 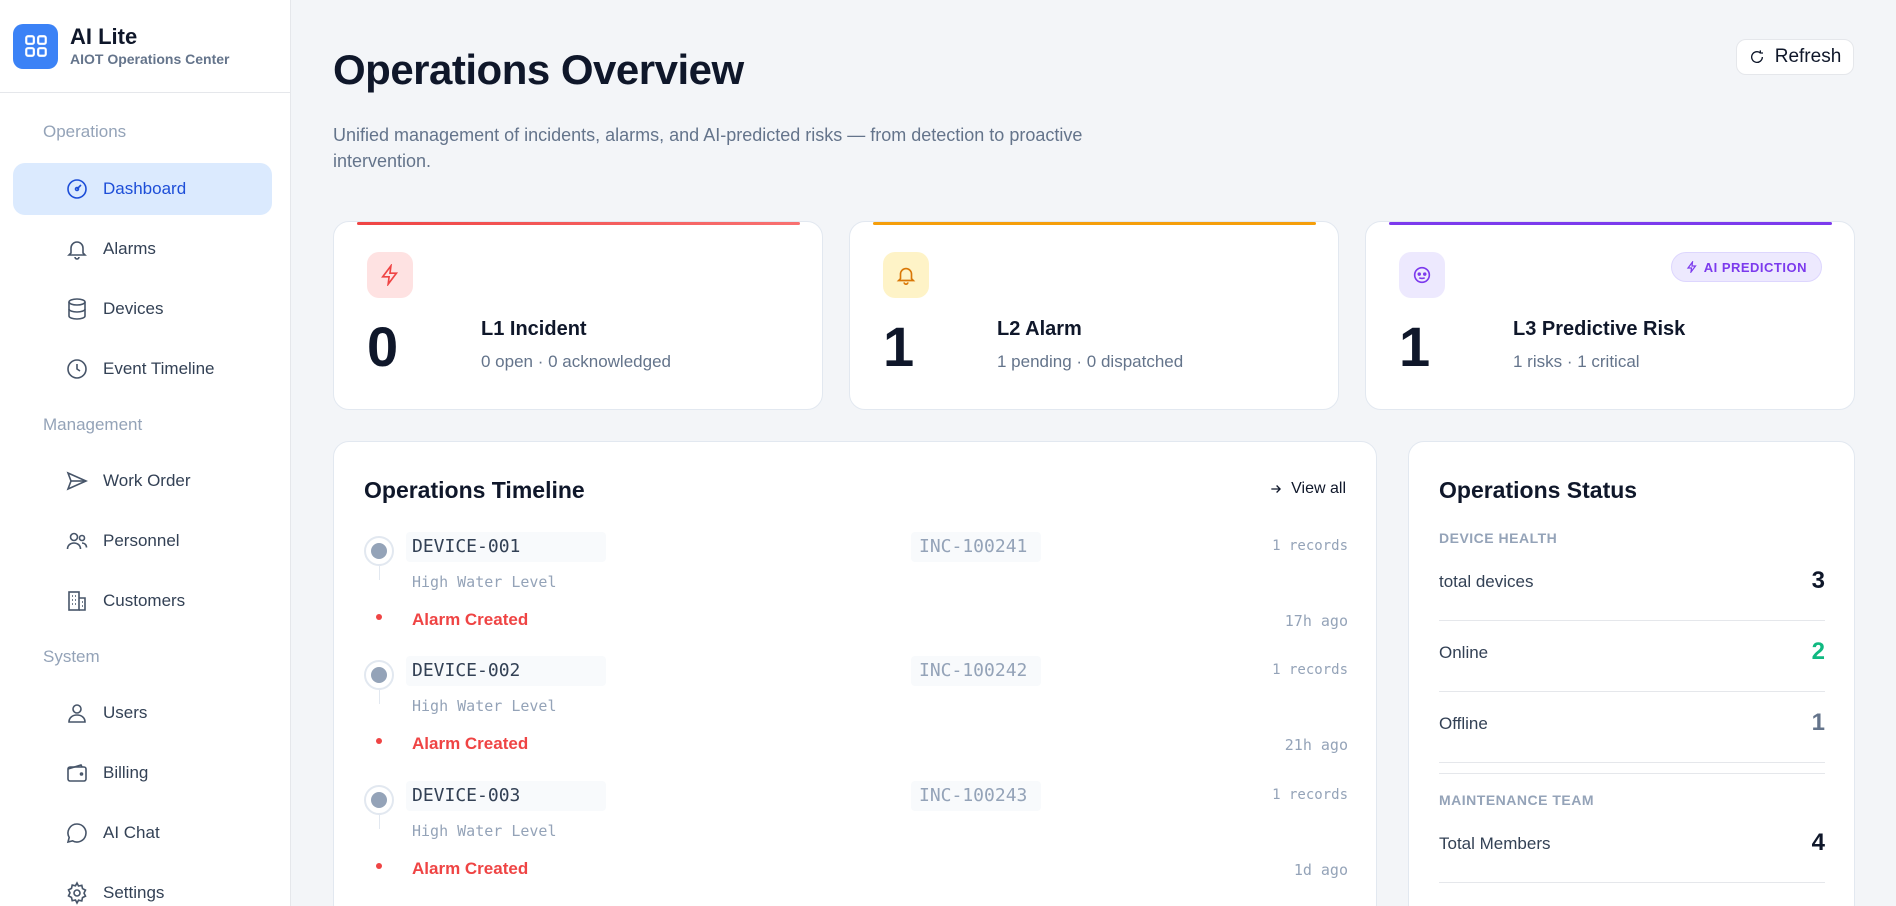 What do you see at coordinates (1039, 329) in the screenshot?
I see `stat-title: L2 Alarm` at bounding box center [1039, 329].